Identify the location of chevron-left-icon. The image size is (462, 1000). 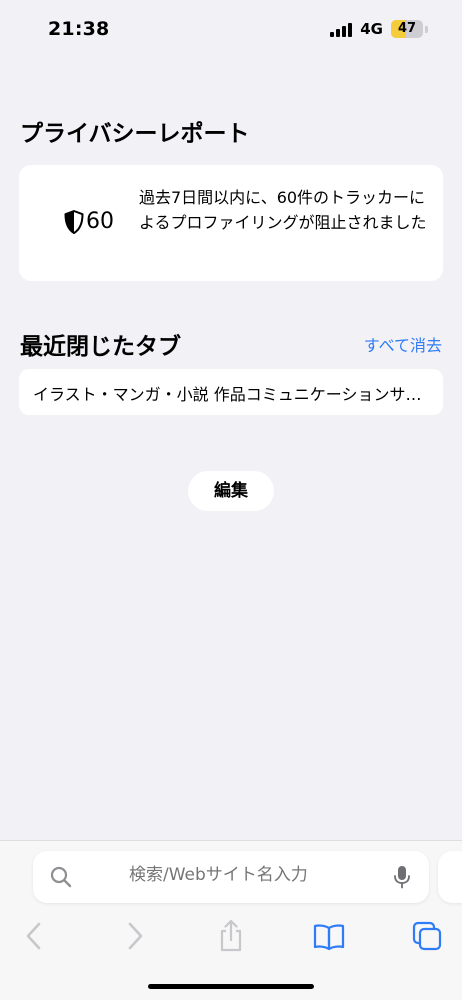
(35, 936).